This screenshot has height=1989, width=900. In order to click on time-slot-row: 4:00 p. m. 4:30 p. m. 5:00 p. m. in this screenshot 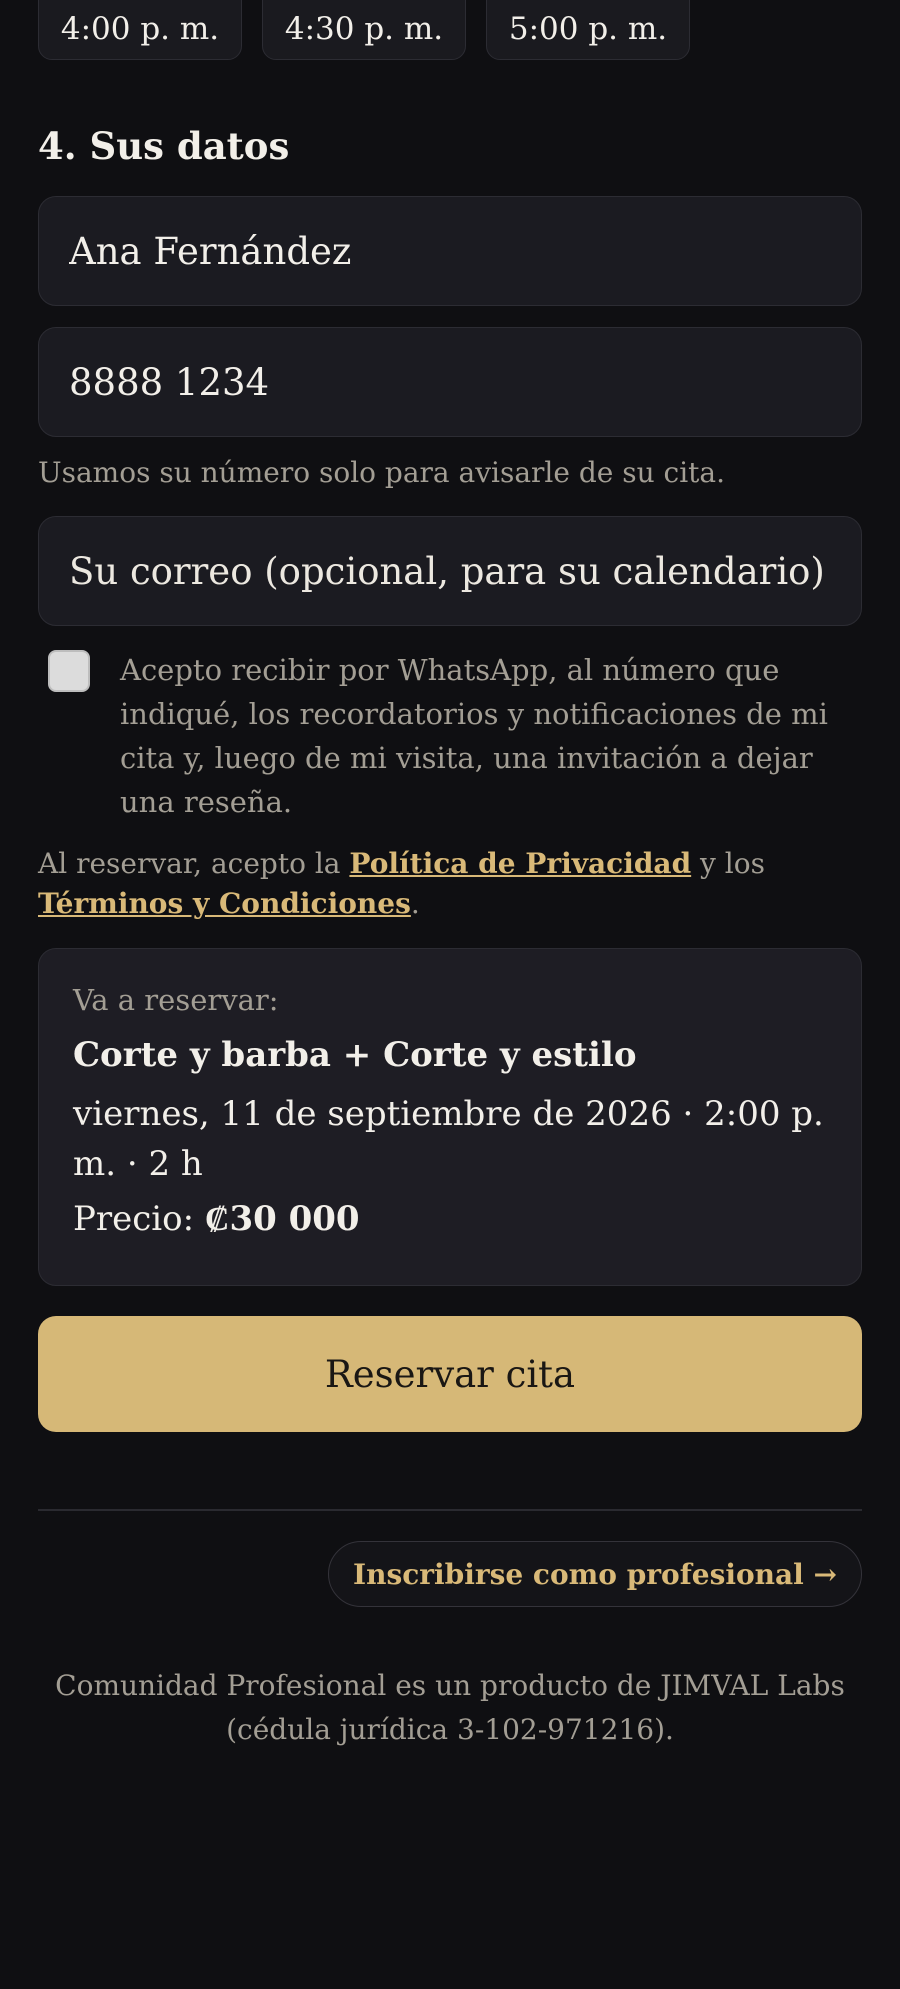, I will do `click(364, 30)`.